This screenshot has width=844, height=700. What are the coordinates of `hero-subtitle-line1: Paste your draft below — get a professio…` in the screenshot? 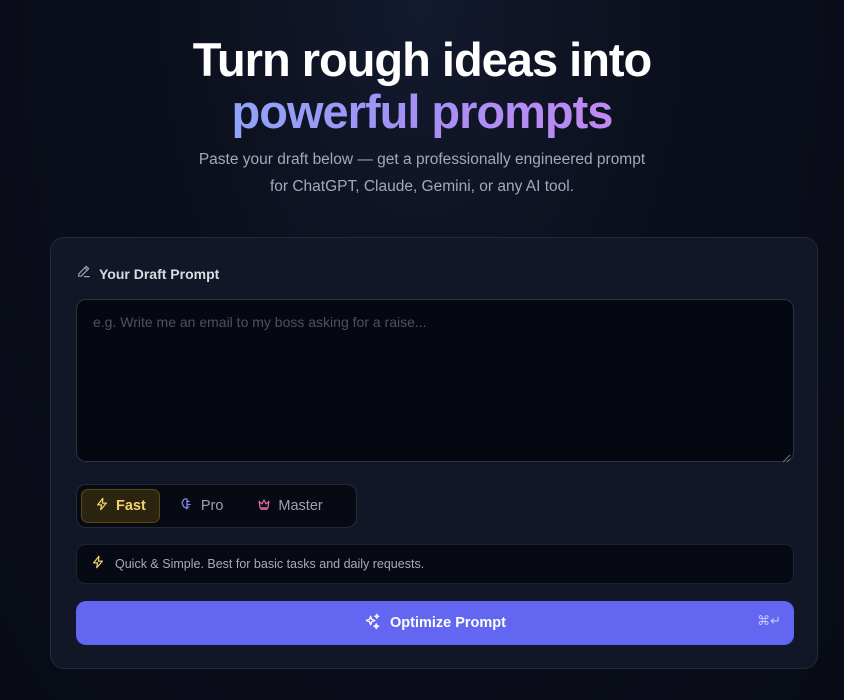 It's located at (422, 159).